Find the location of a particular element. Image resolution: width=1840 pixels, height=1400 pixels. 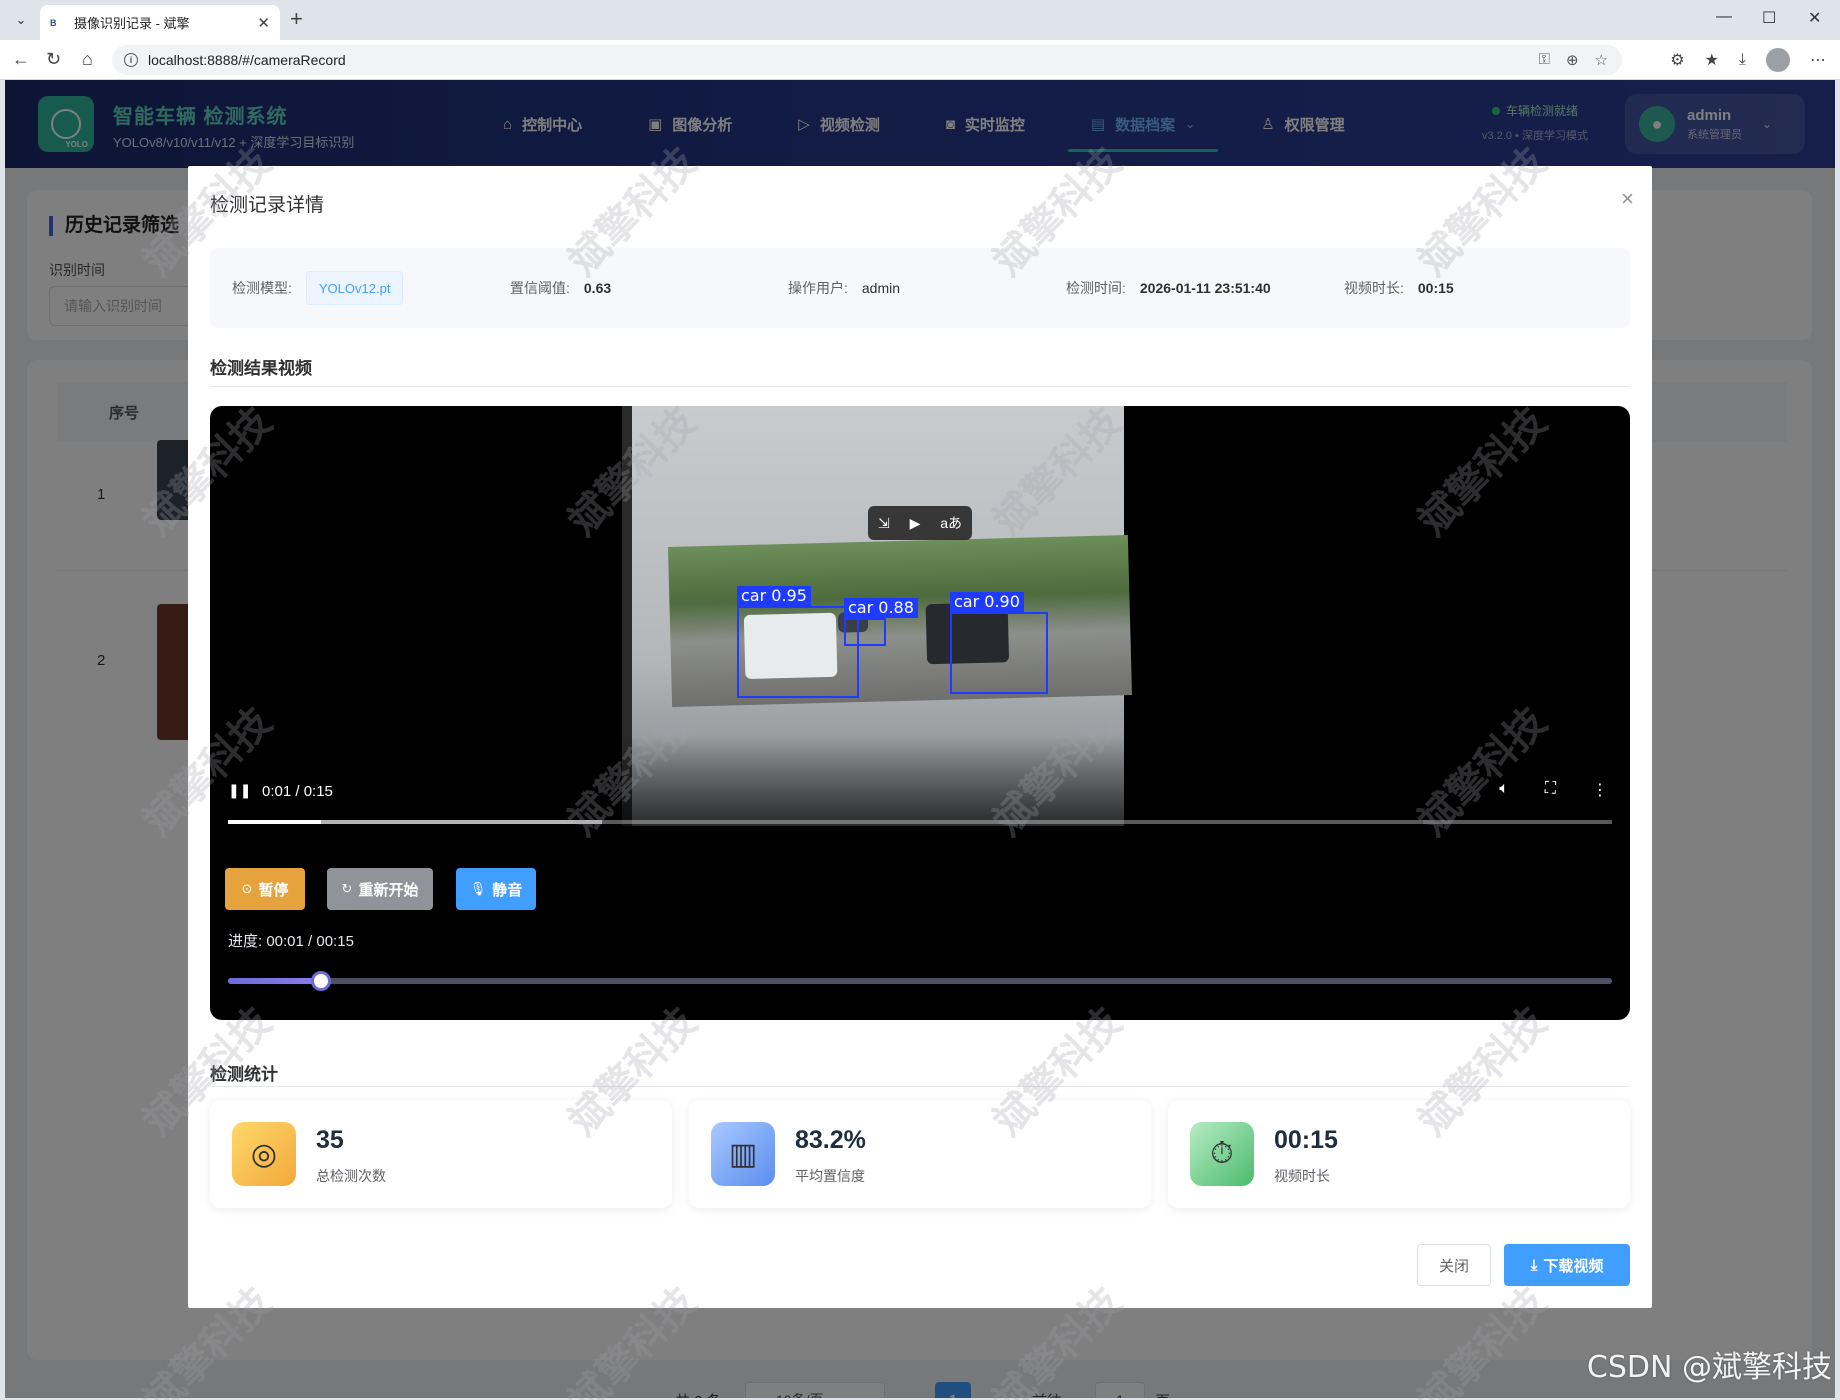

detection-box: car 0.90 is located at coordinates (999, 643).